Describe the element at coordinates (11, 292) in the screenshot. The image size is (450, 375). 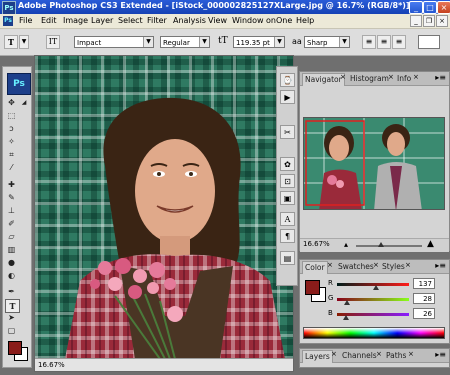
I see `pen-tool-icon: ✒` at that location.